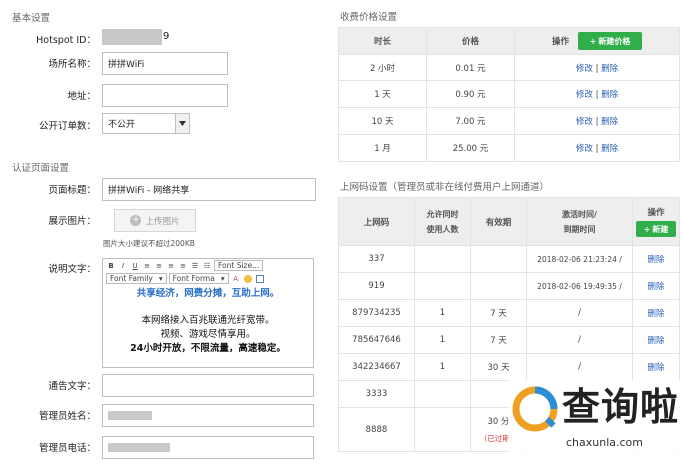 The image size is (682, 464). What do you see at coordinates (376, 340) in the screenshot?
I see `code-cell: 785647646` at bounding box center [376, 340].